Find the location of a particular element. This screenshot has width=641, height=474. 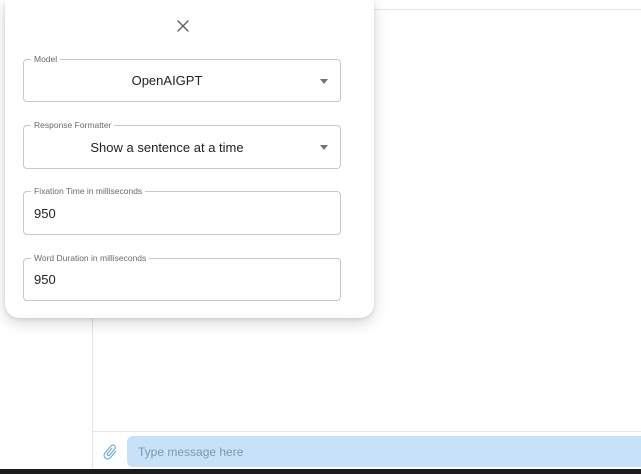

header-divider is located at coordinates (498, 9).